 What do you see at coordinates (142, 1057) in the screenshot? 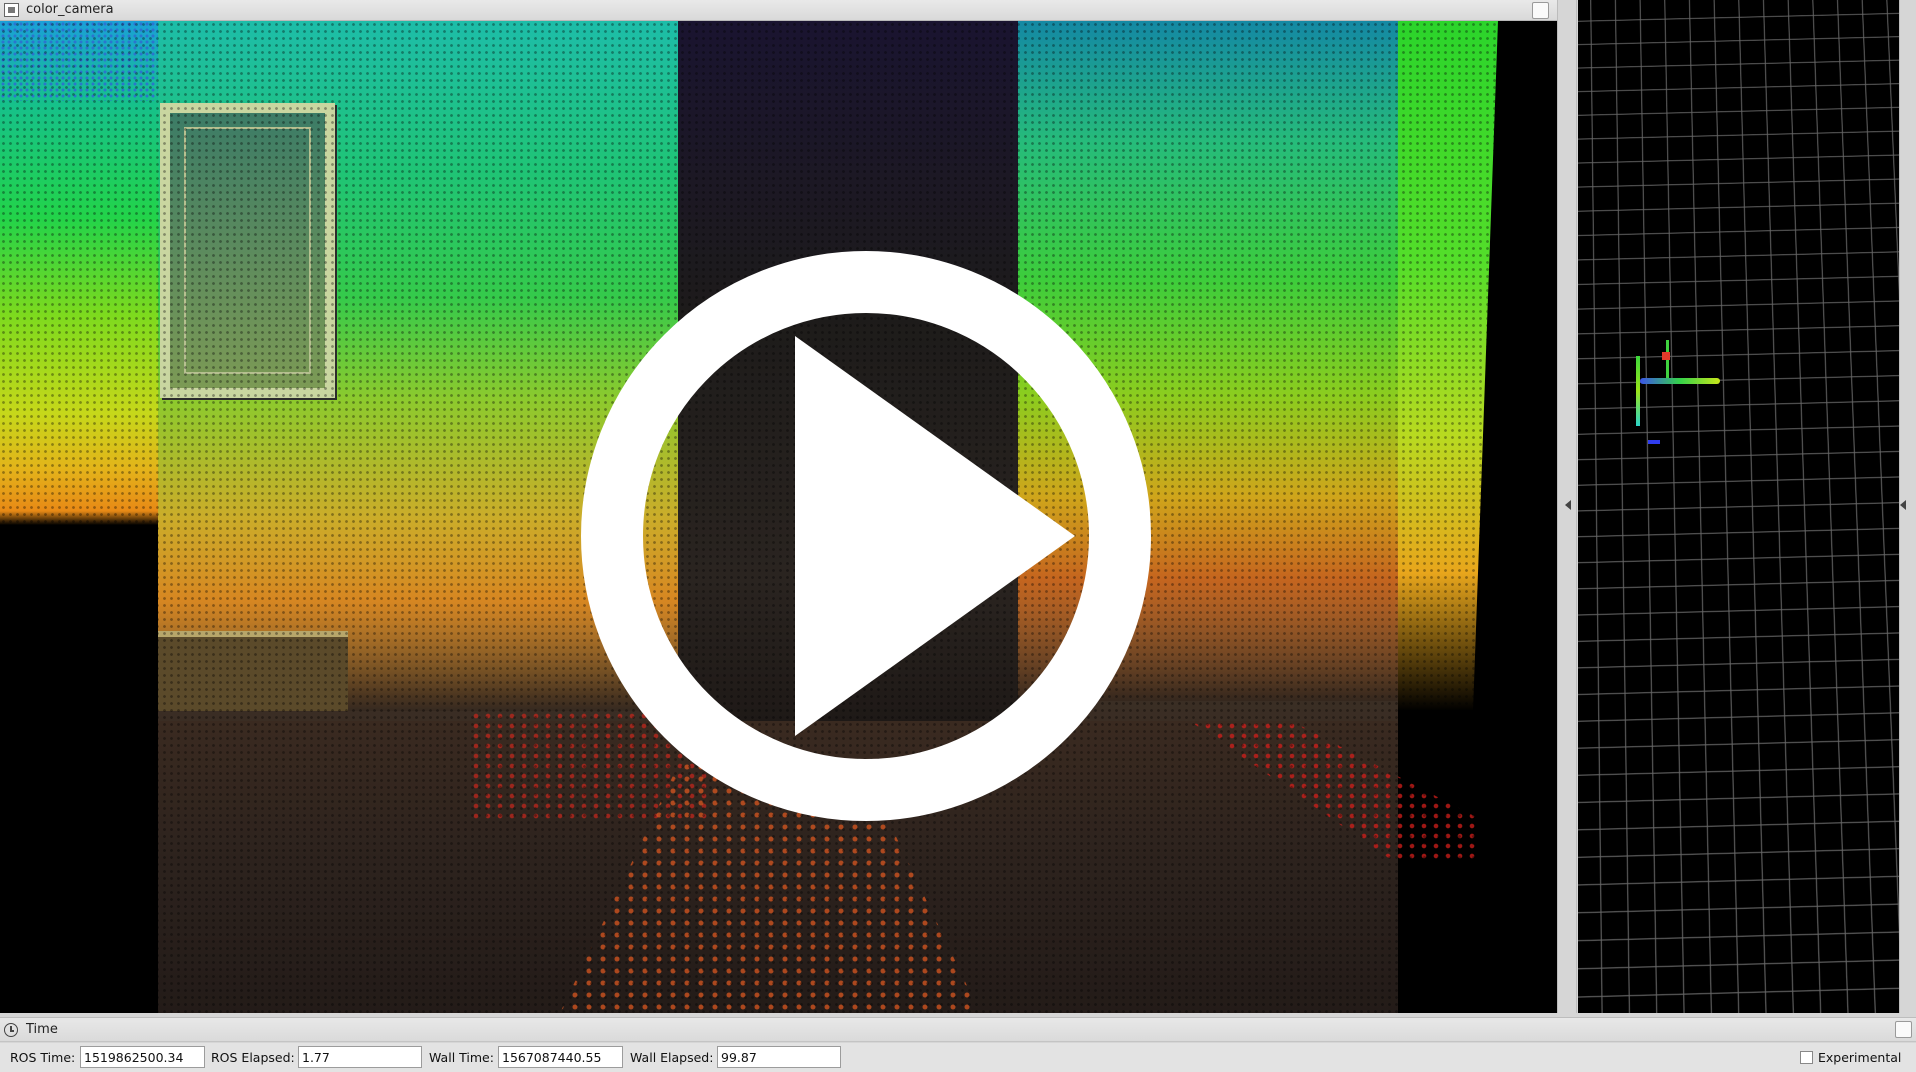
I see `ros-time-field: 1519862500.34` at bounding box center [142, 1057].